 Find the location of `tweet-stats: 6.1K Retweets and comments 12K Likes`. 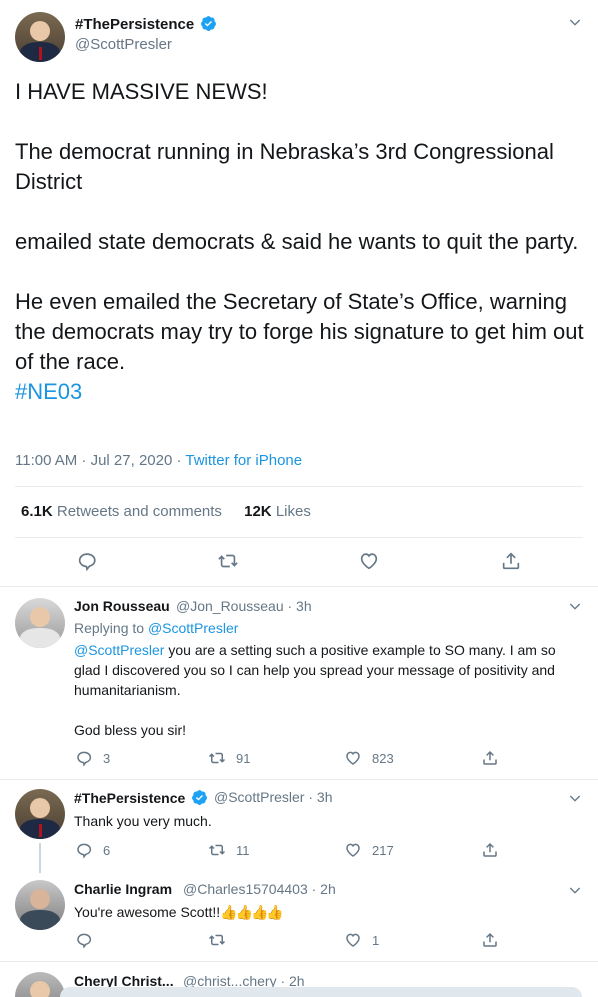

tweet-stats: 6.1K Retweets and comments 12K Likes is located at coordinates (166, 511).